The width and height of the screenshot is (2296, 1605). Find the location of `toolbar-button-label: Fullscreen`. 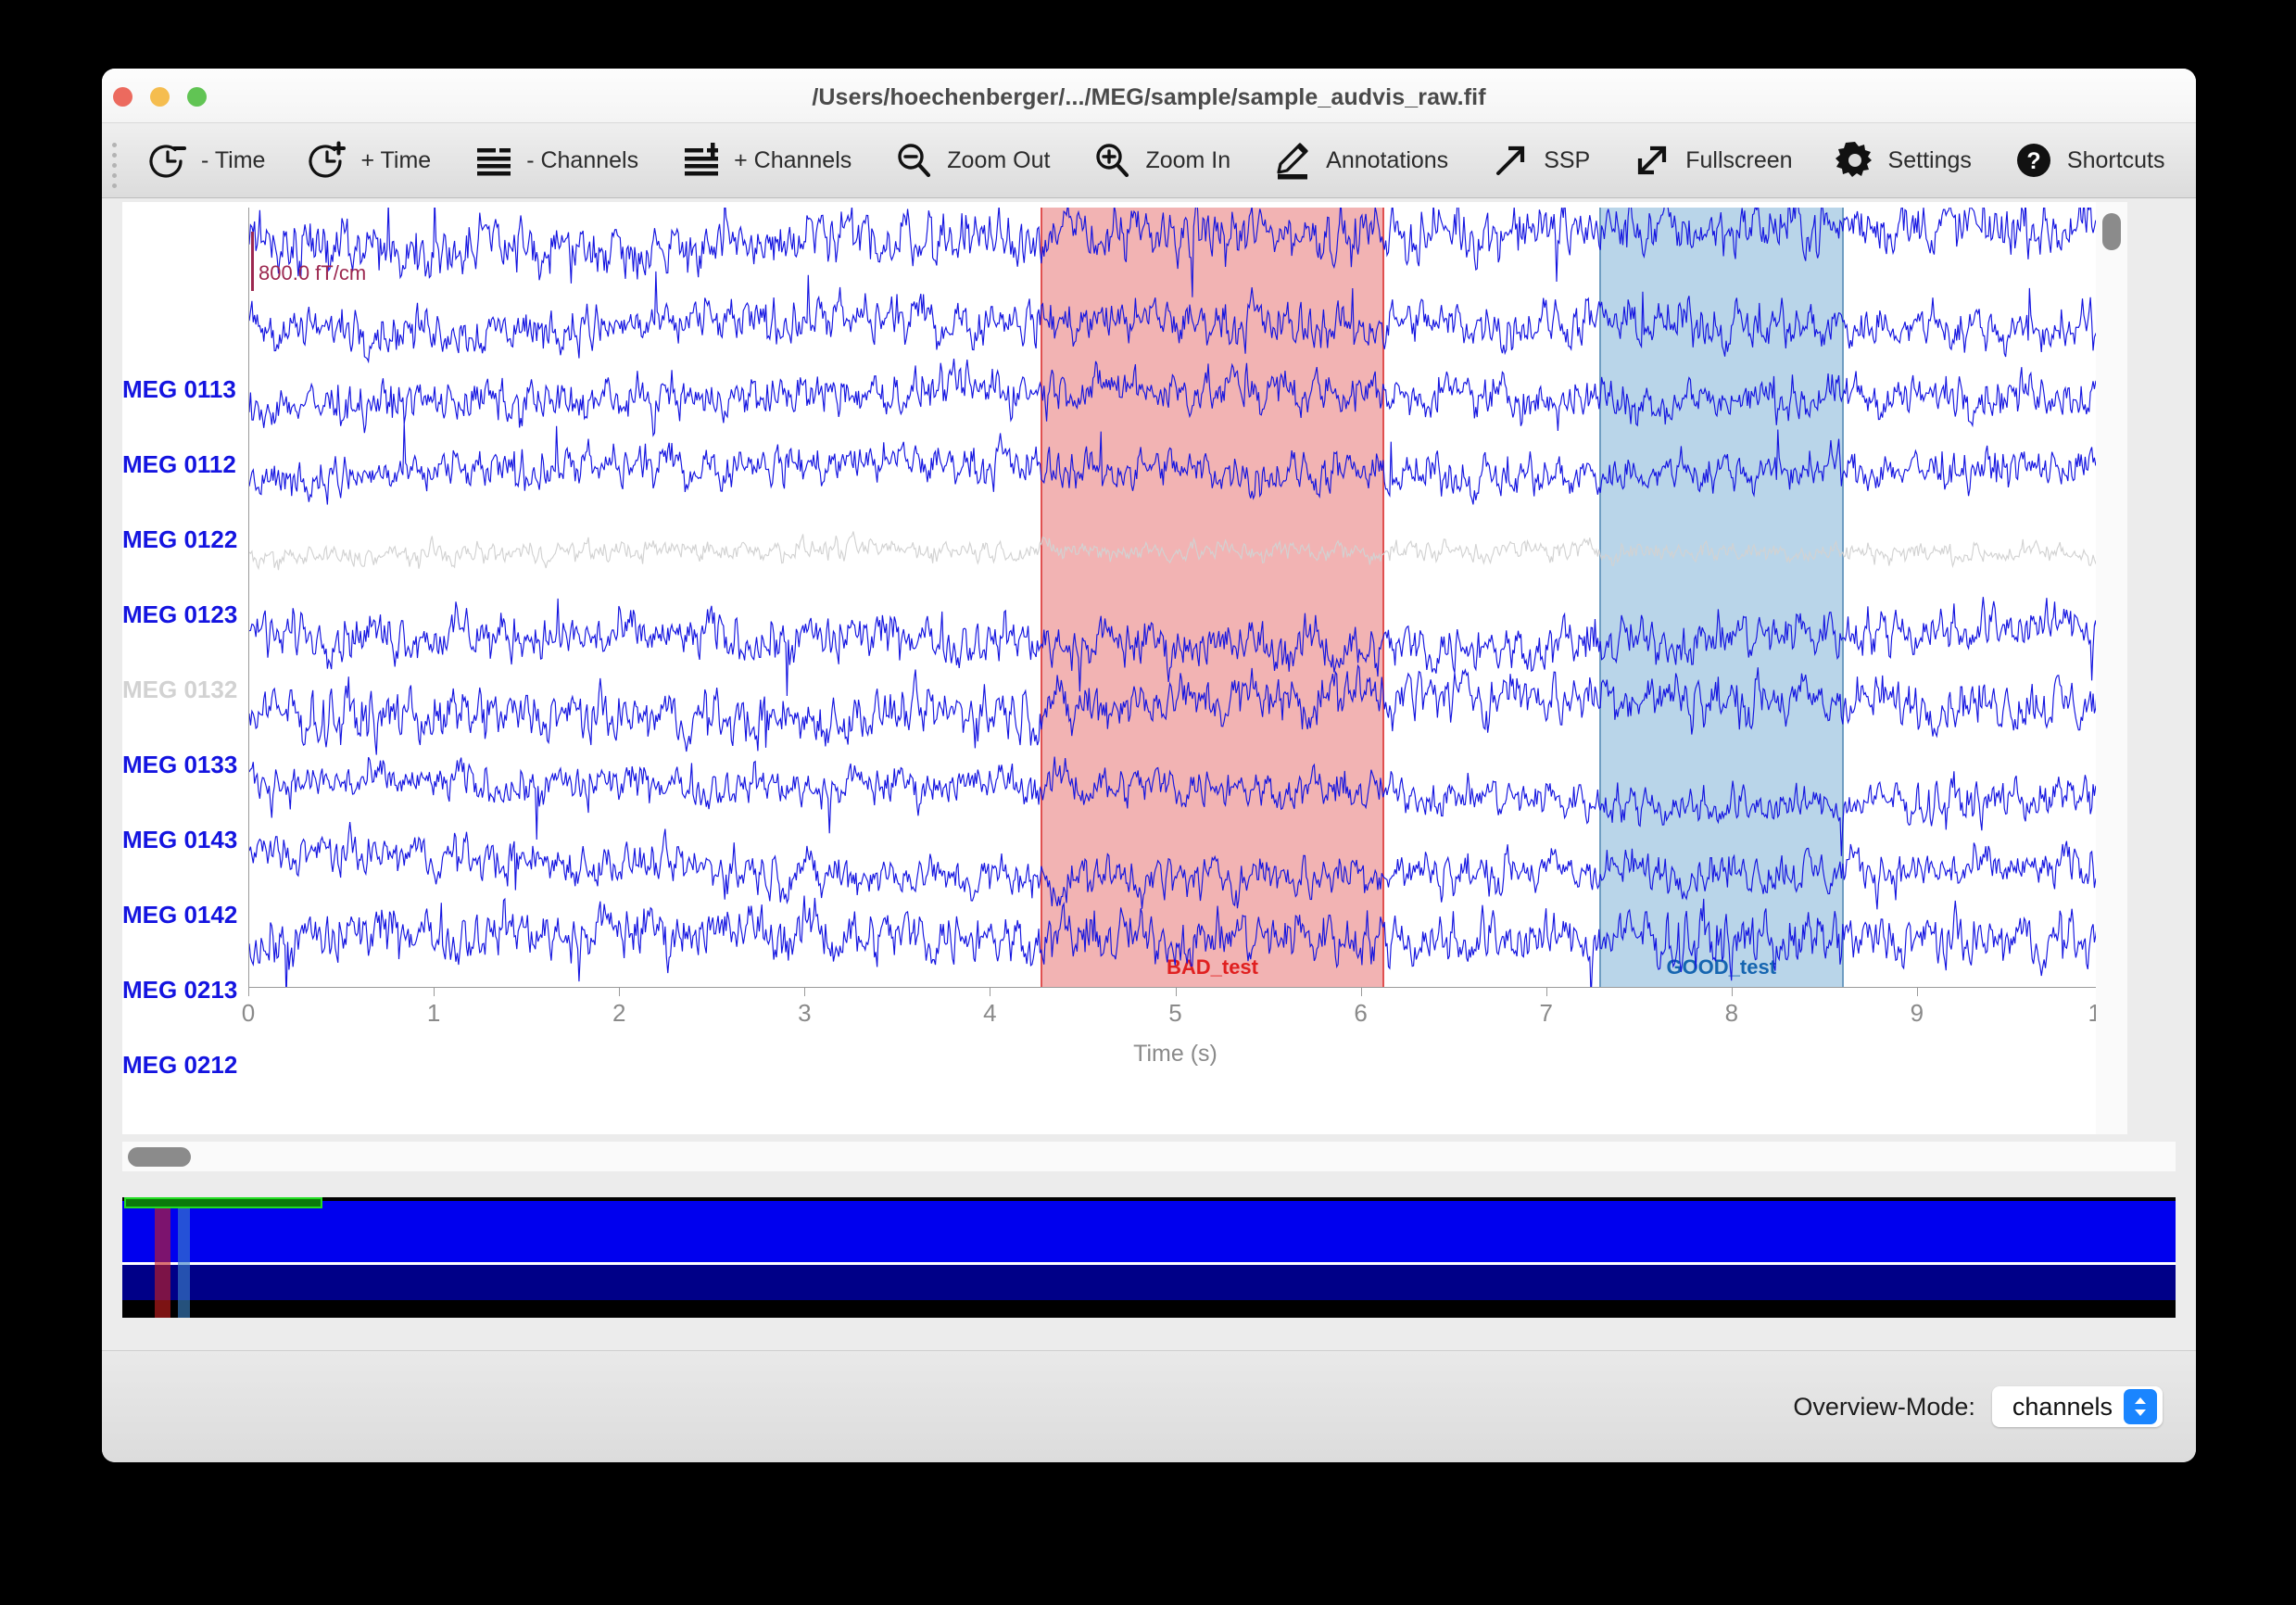

toolbar-button-label: Fullscreen is located at coordinates (1739, 159).